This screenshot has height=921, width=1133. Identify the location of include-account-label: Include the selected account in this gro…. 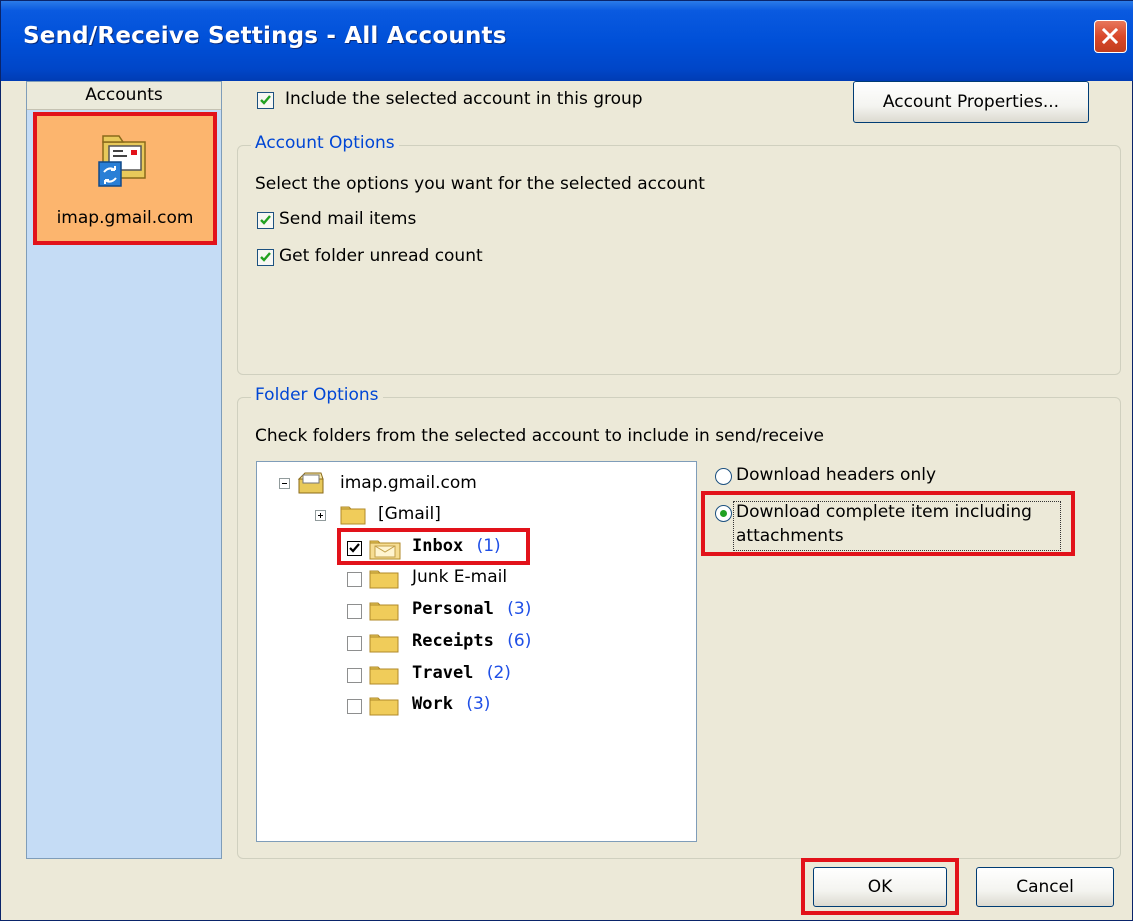
(464, 99).